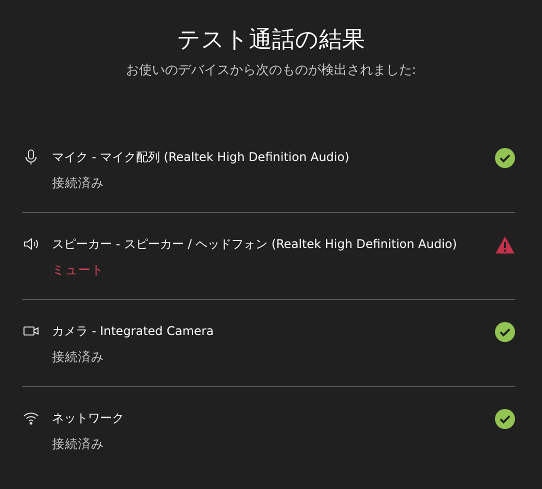  Describe the element at coordinates (31, 157) in the screenshot. I see `microphone-icon` at that location.